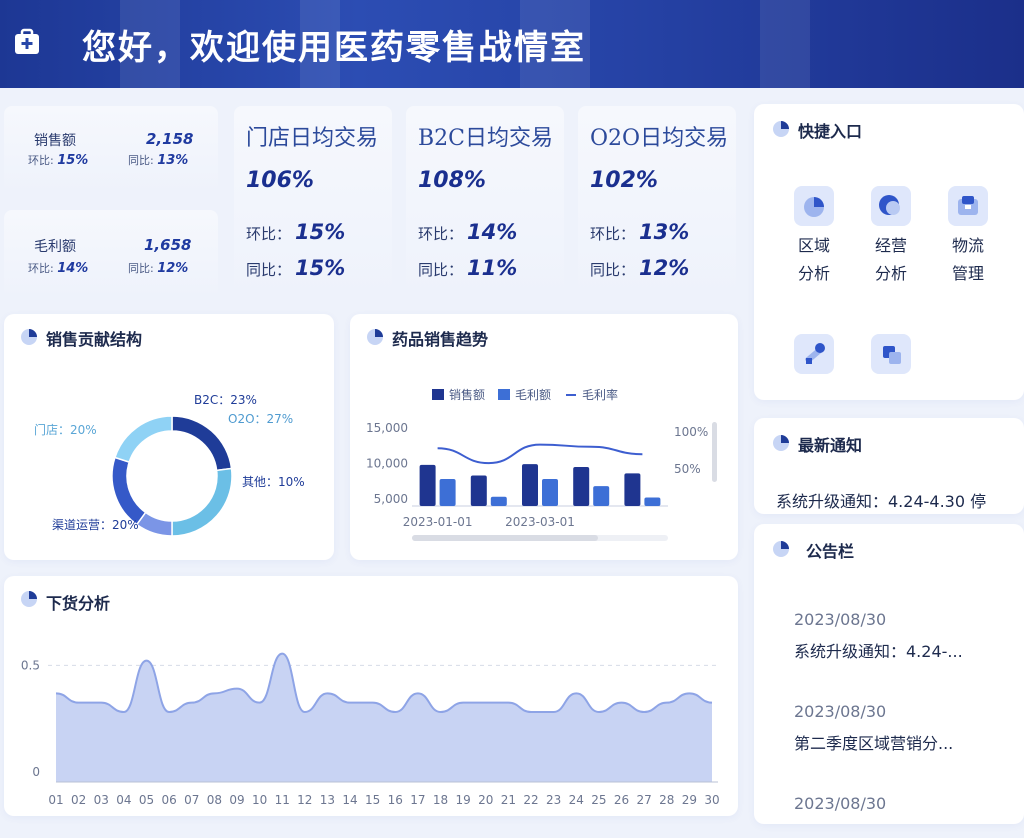  What do you see at coordinates (968, 237) in the screenshot?
I see `quick-item-logistics: 物流 管理` at bounding box center [968, 237].